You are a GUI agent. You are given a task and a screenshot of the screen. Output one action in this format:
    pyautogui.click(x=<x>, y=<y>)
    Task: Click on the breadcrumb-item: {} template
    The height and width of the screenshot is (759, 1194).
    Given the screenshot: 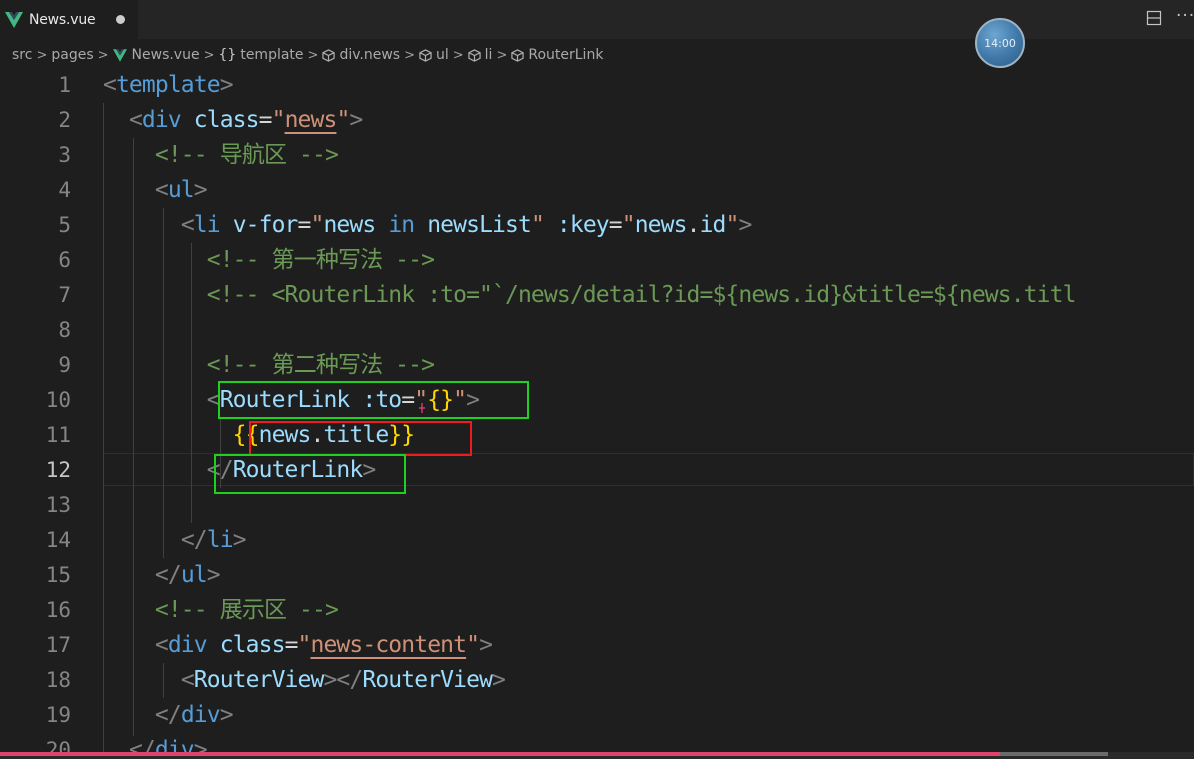 What is the action you would take?
    pyautogui.click(x=261, y=55)
    